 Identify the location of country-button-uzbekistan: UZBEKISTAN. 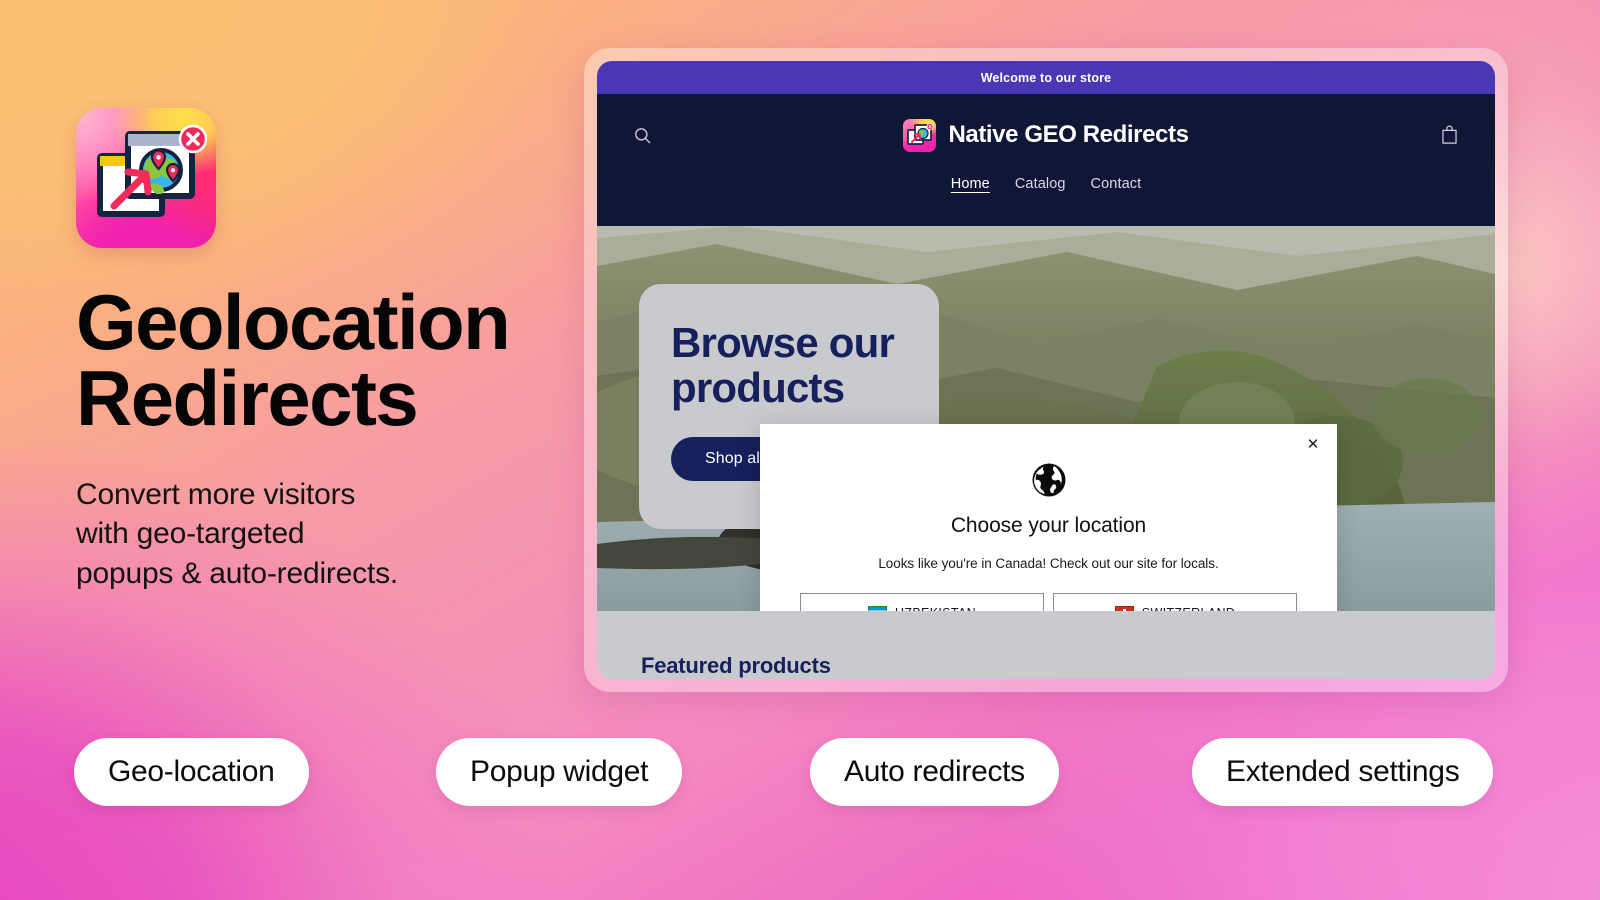
(922, 602).